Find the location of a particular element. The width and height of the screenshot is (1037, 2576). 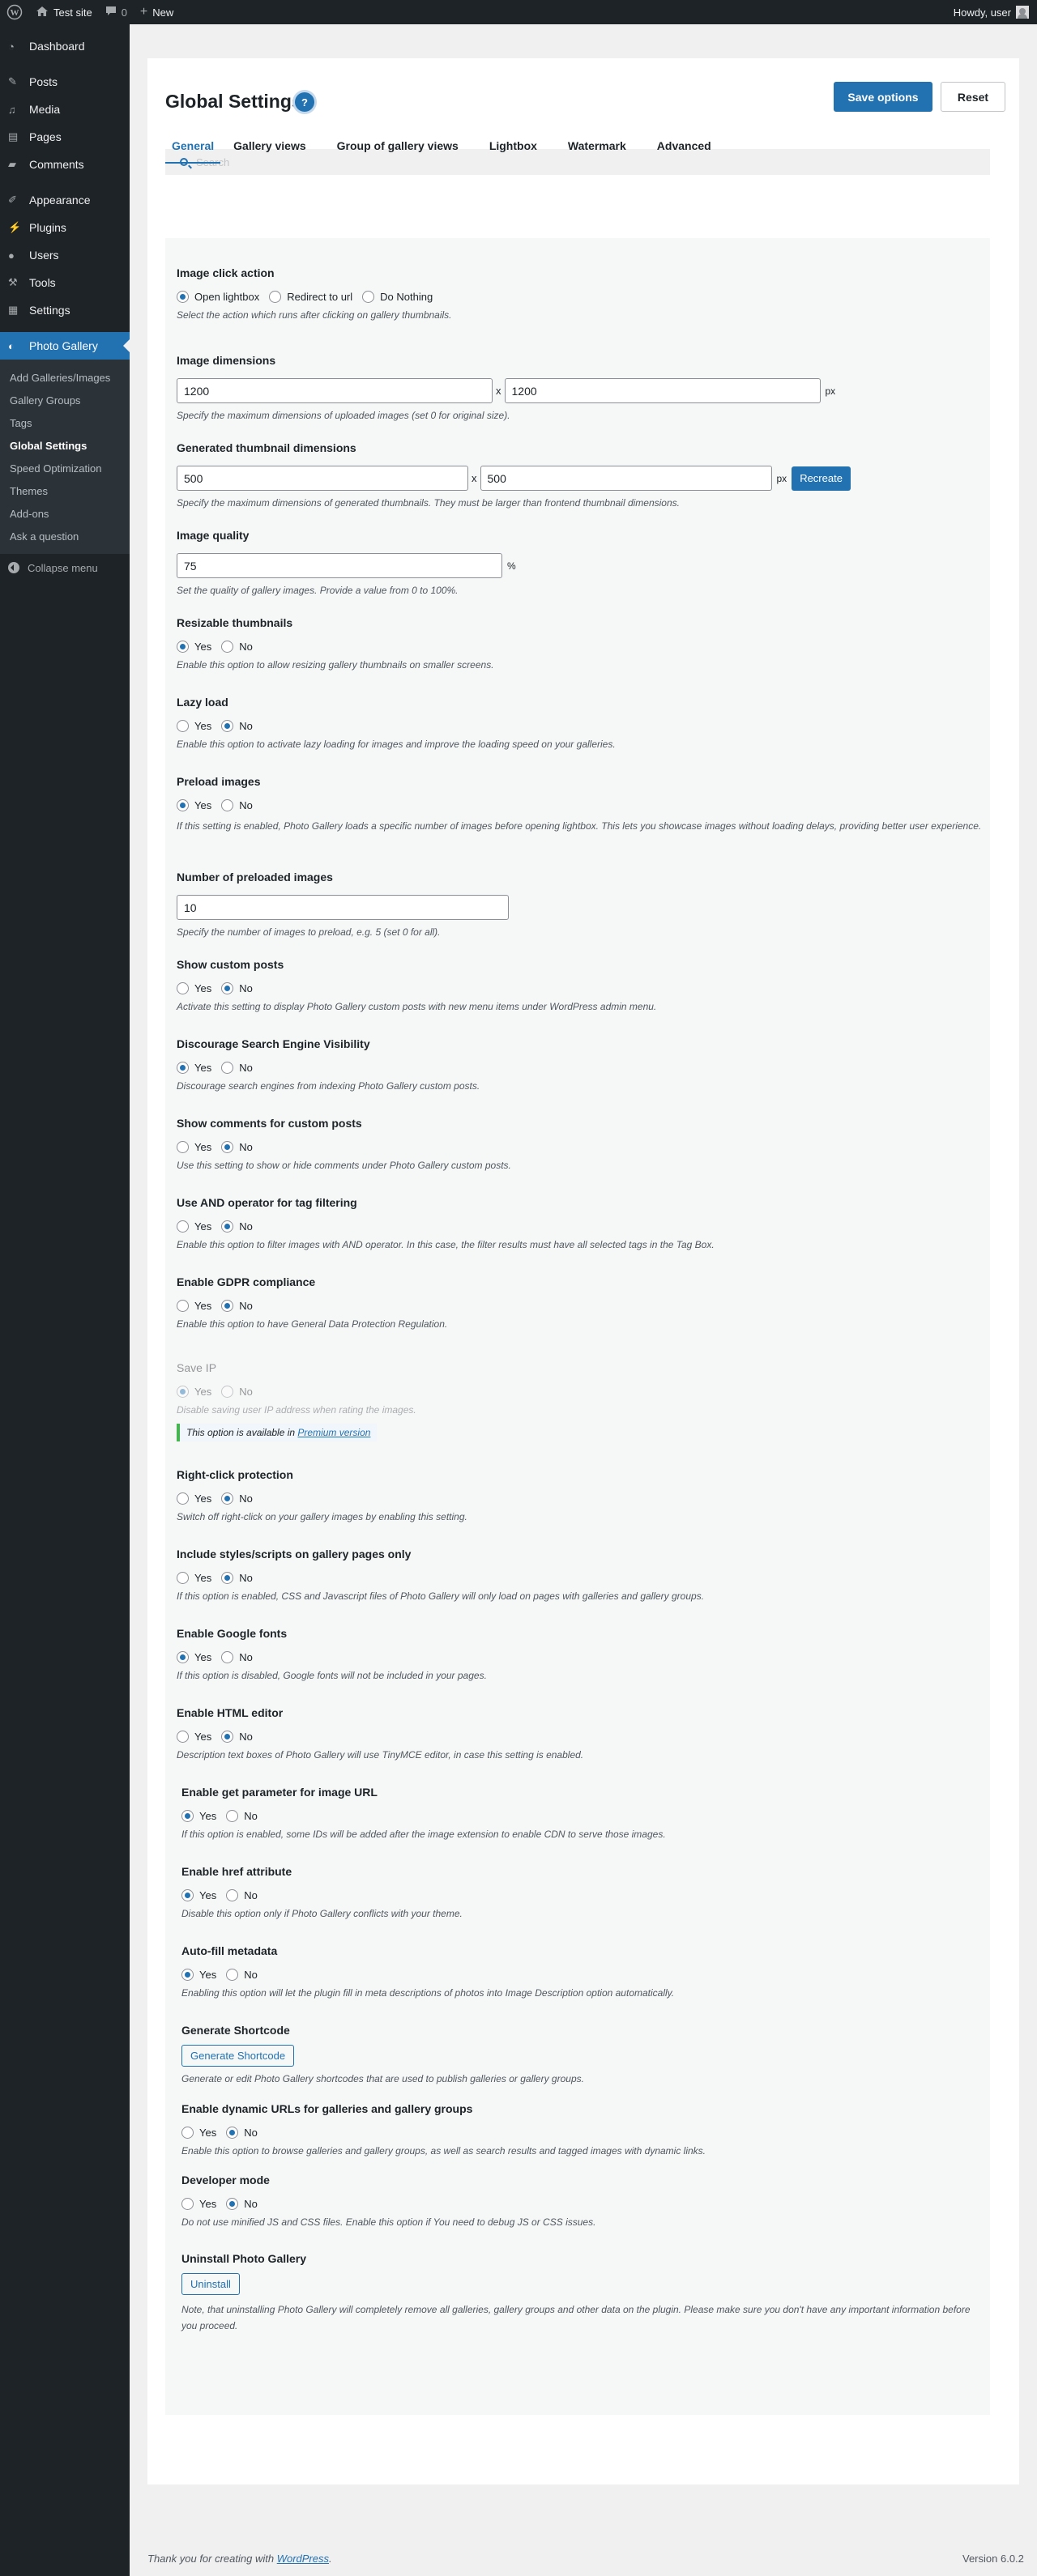

radio-do-nothing is located at coordinates (368, 297).